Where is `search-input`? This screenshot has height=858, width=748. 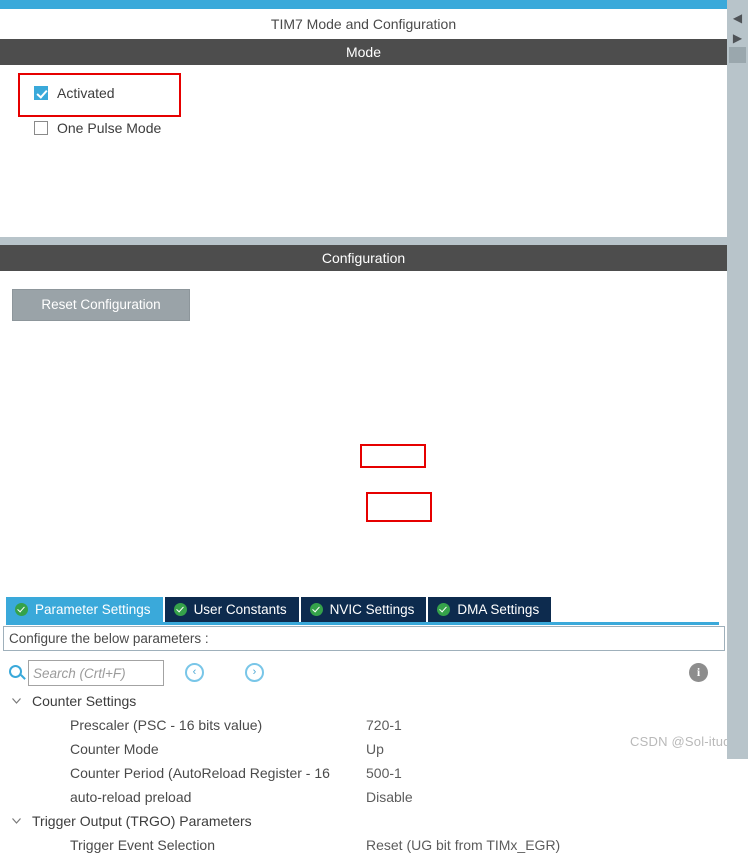
search-input is located at coordinates (96, 673).